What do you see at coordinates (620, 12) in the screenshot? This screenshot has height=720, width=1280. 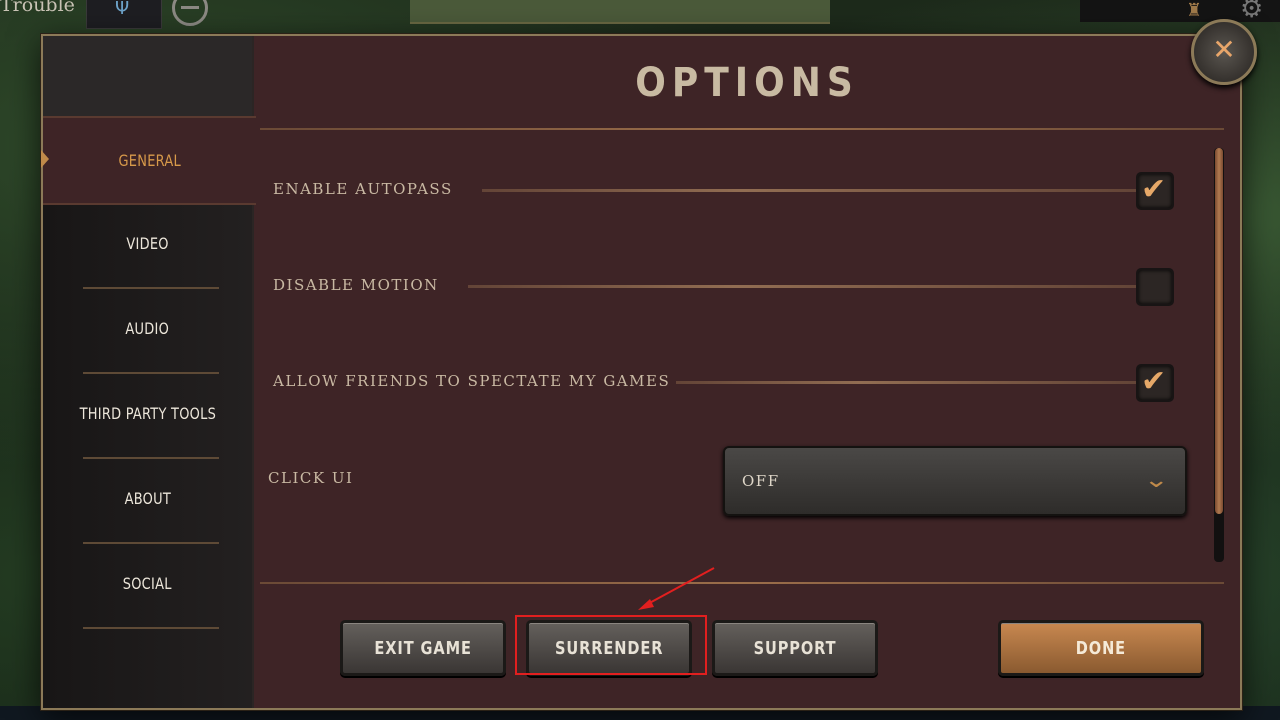 I see `game-board-edge` at bounding box center [620, 12].